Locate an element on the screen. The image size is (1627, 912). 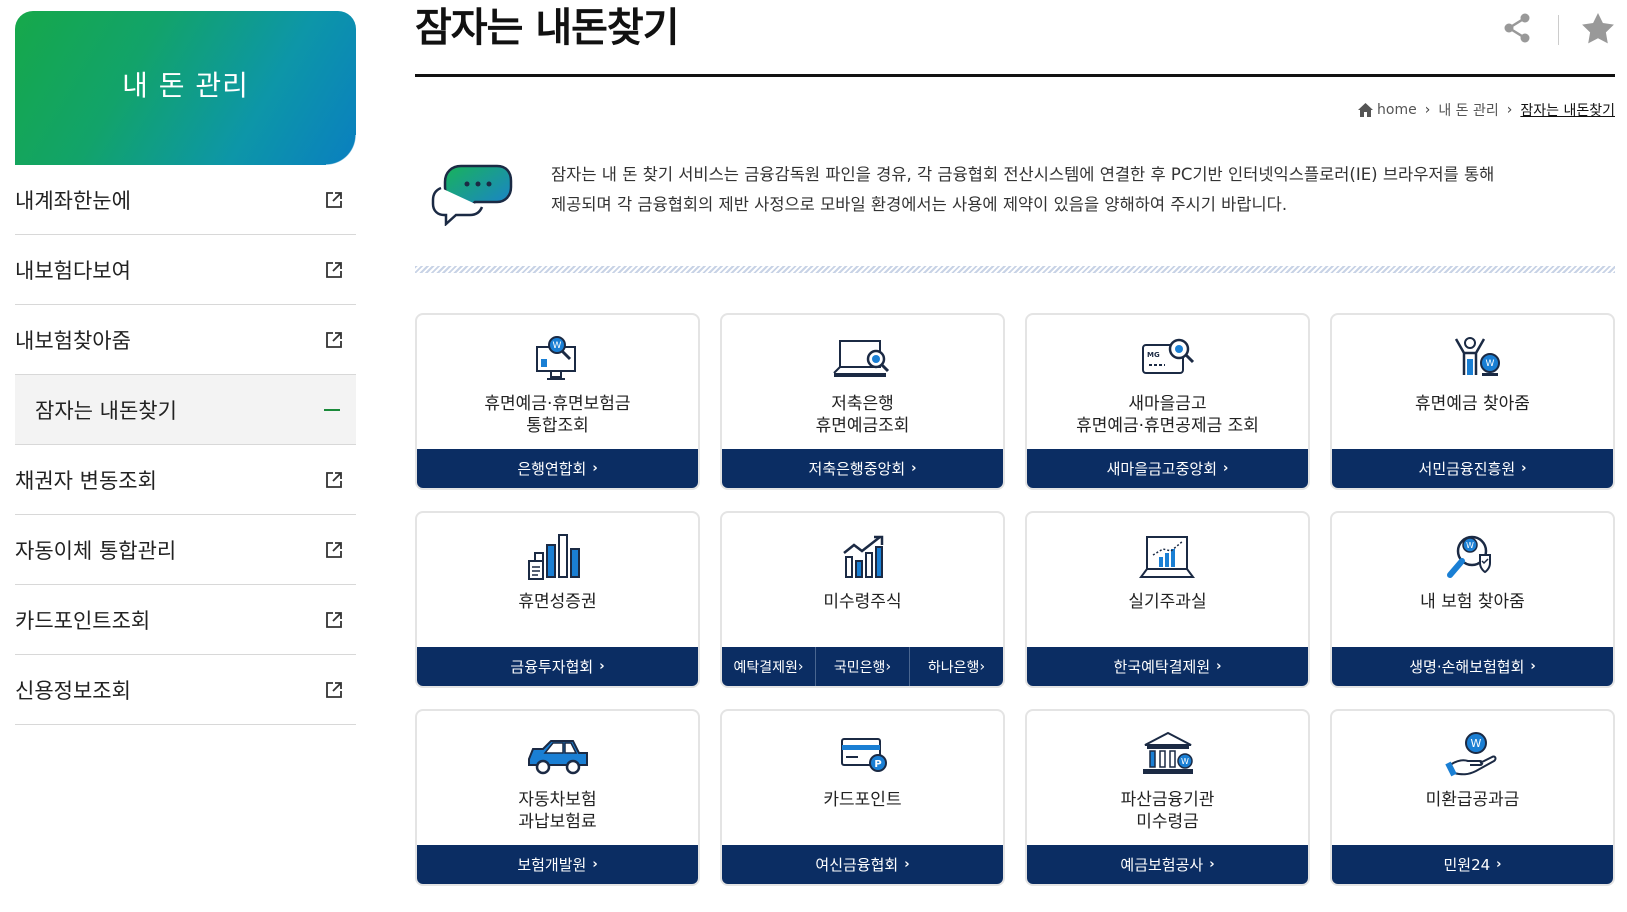
sidebar-item-auto-transfer: 자동이체 통합관리 is located at coordinates (185, 550).